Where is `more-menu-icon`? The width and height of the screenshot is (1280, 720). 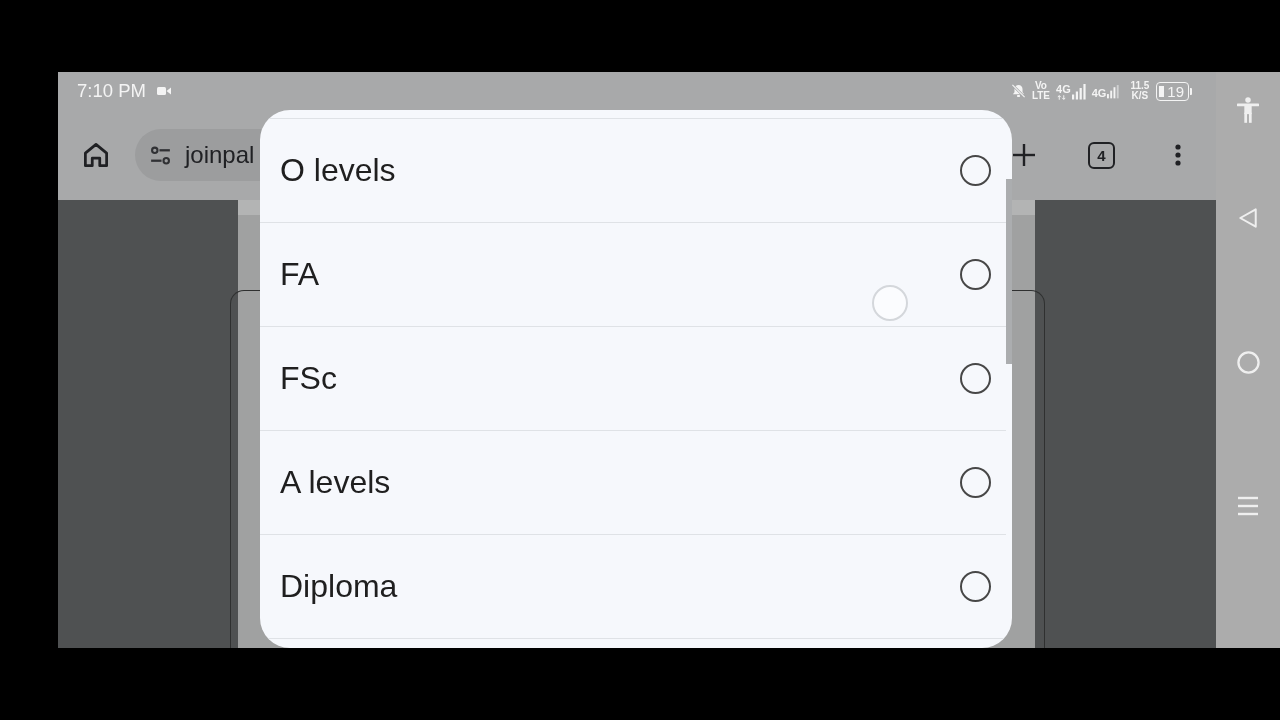 more-menu-icon is located at coordinates (1178, 155).